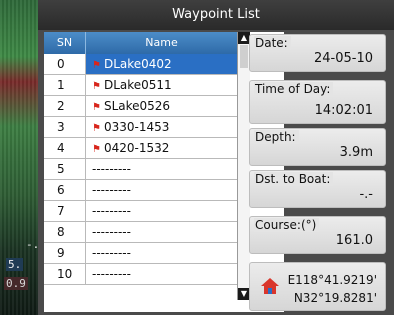 This screenshot has width=394, height=315. What do you see at coordinates (65, 64) in the screenshot?
I see `row-sn: 0` at bounding box center [65, 64].